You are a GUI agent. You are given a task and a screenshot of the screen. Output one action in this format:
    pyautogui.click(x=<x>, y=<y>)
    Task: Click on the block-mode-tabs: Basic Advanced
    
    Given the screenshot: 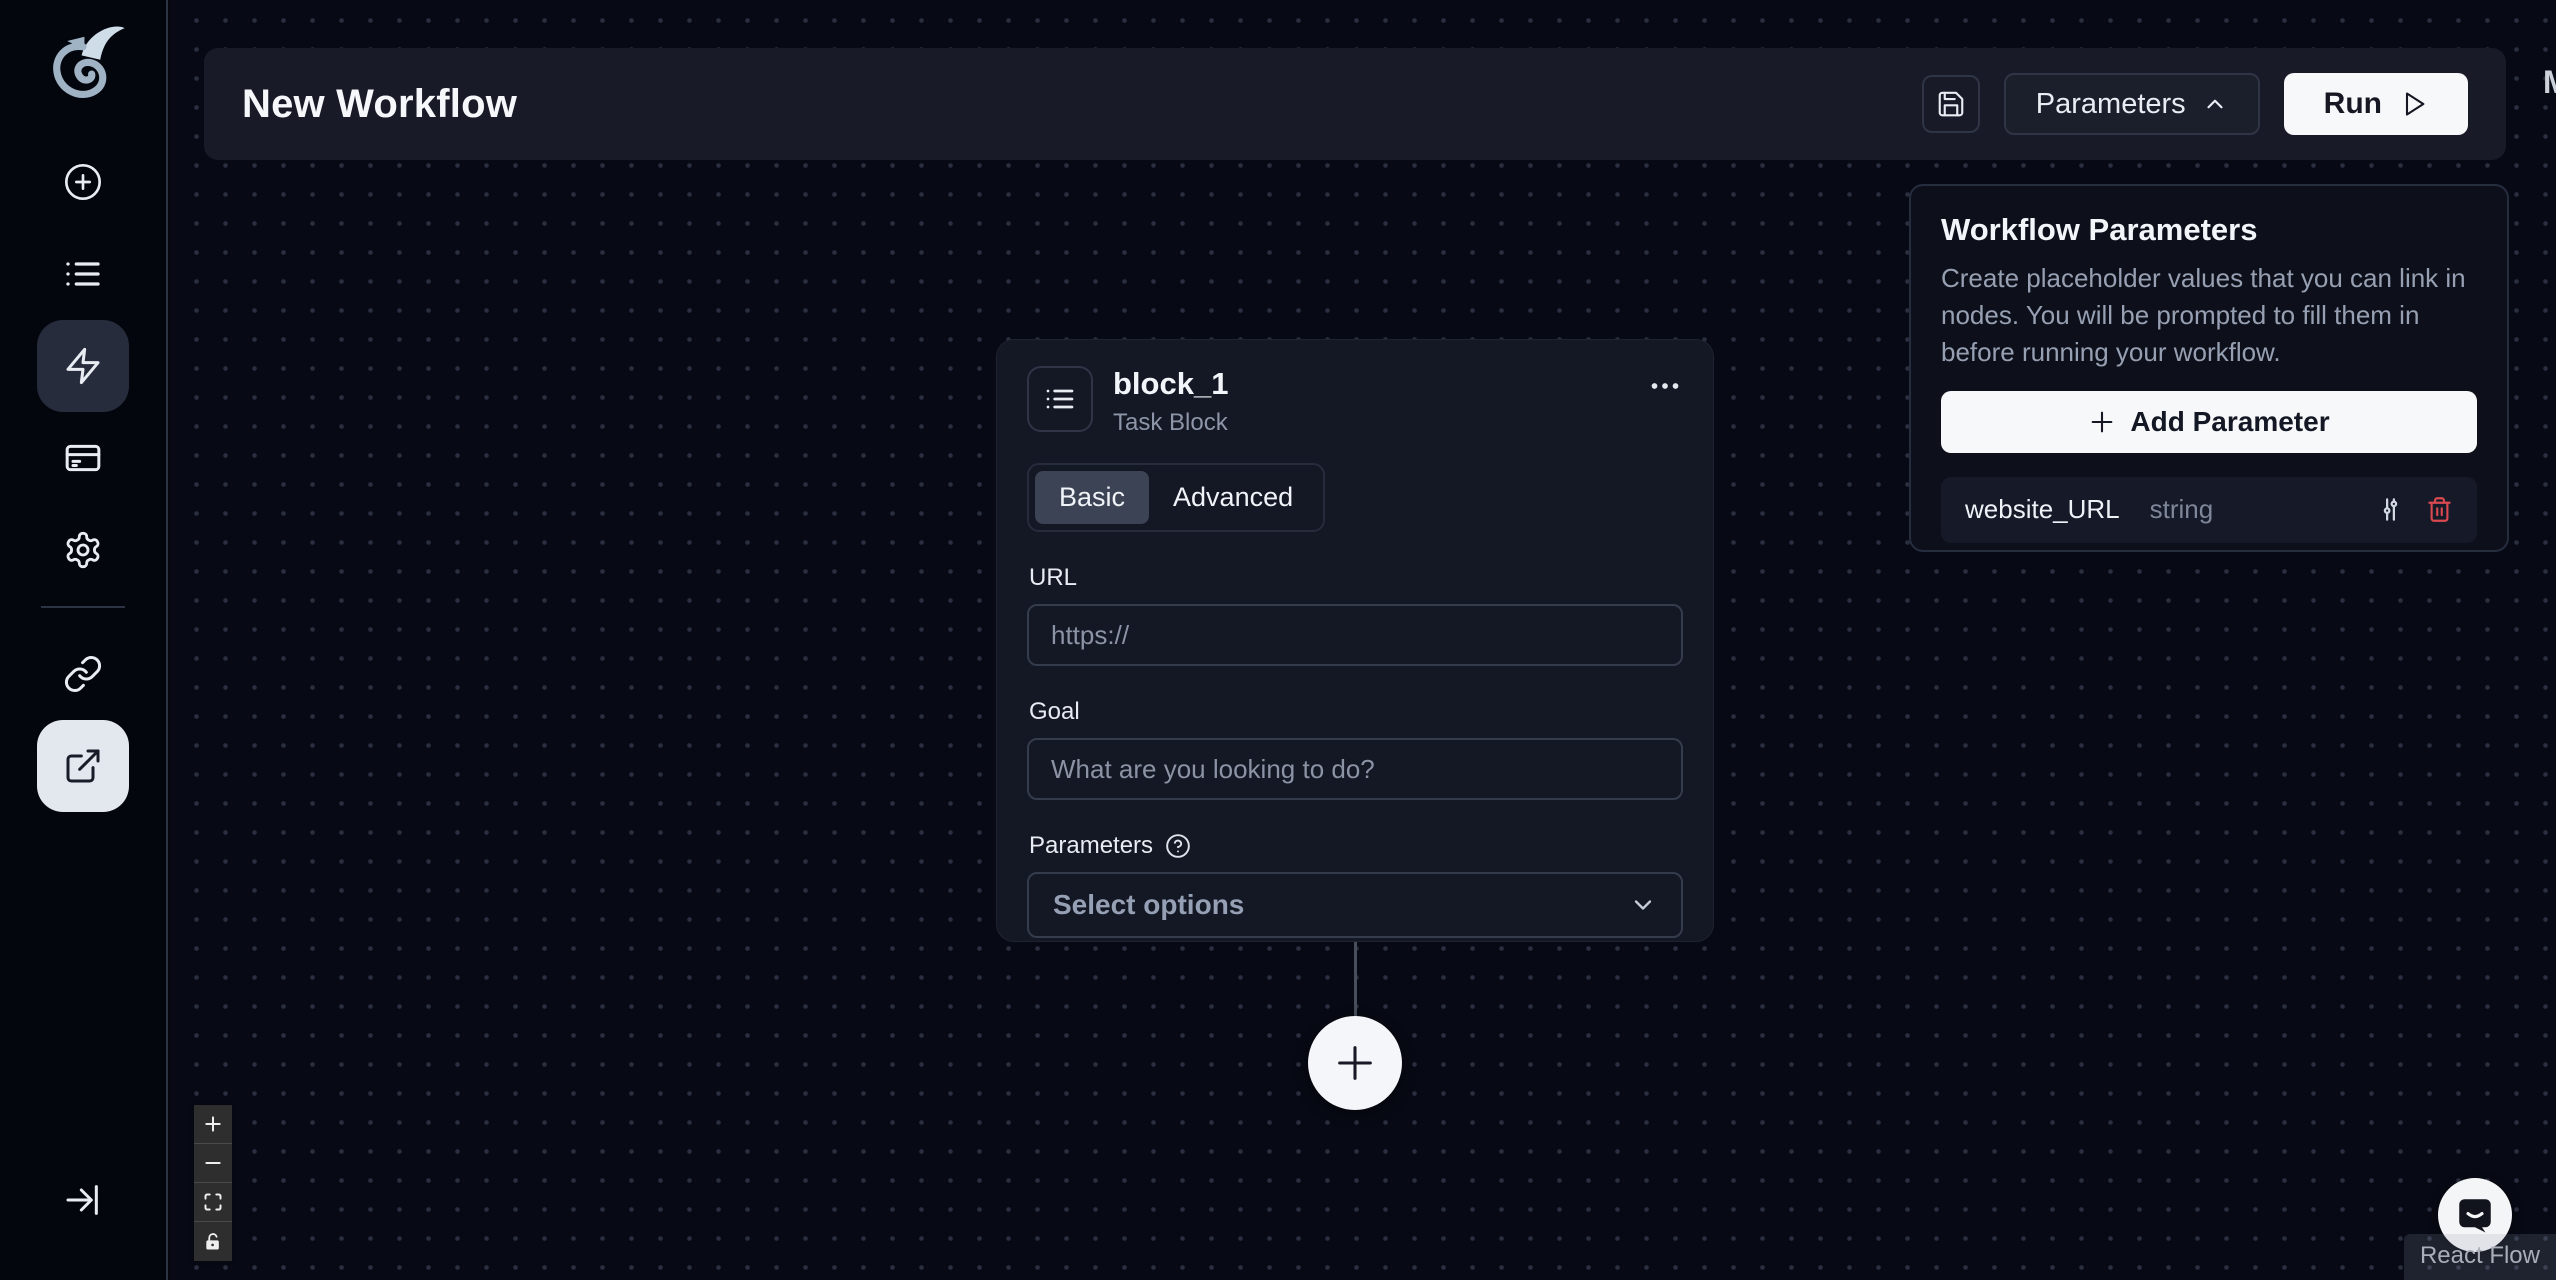 What is the action you would take?
    pyautogui.click(x=1176, y=497)
    